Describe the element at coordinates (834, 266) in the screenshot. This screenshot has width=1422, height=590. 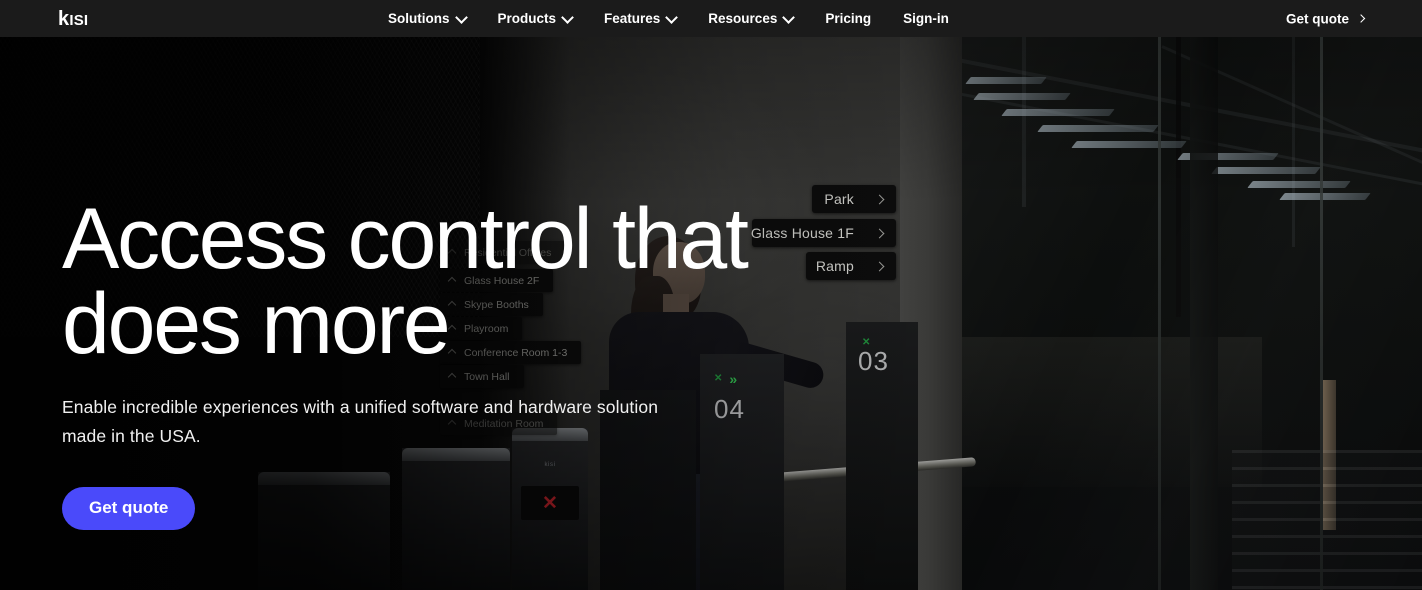
I see `sign-label: Ramp` at that location.